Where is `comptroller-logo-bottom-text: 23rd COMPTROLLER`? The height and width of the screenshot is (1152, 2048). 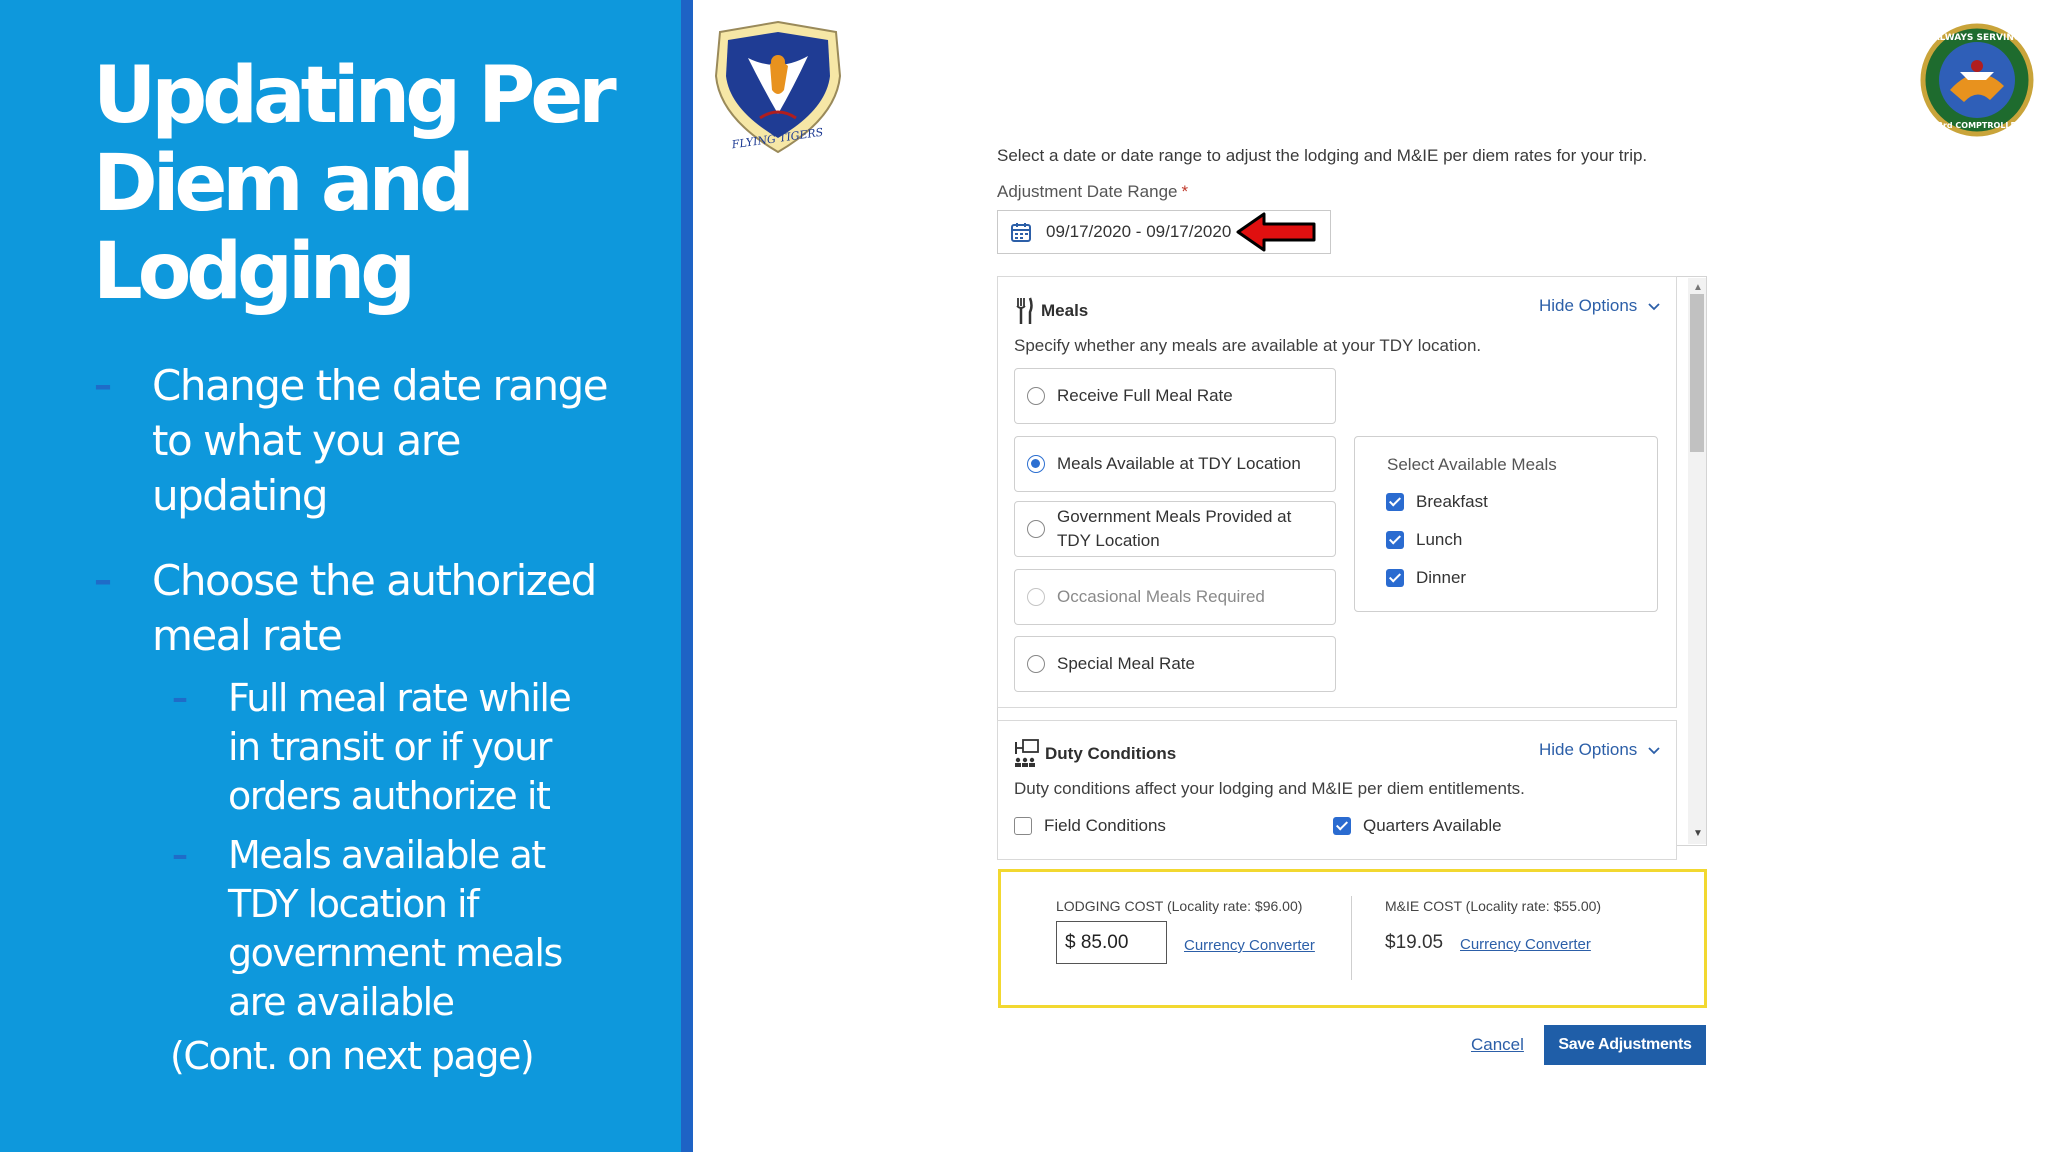 comptroller-logo-bottom-text: 23rd COMPTROLLER is located at coordinates (1977, 125).